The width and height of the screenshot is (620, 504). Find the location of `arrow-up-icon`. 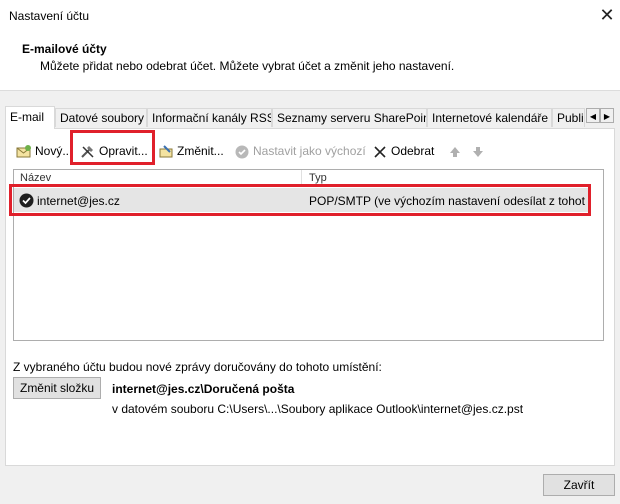

arrow-up-icon is located at coordinates (455, 152).